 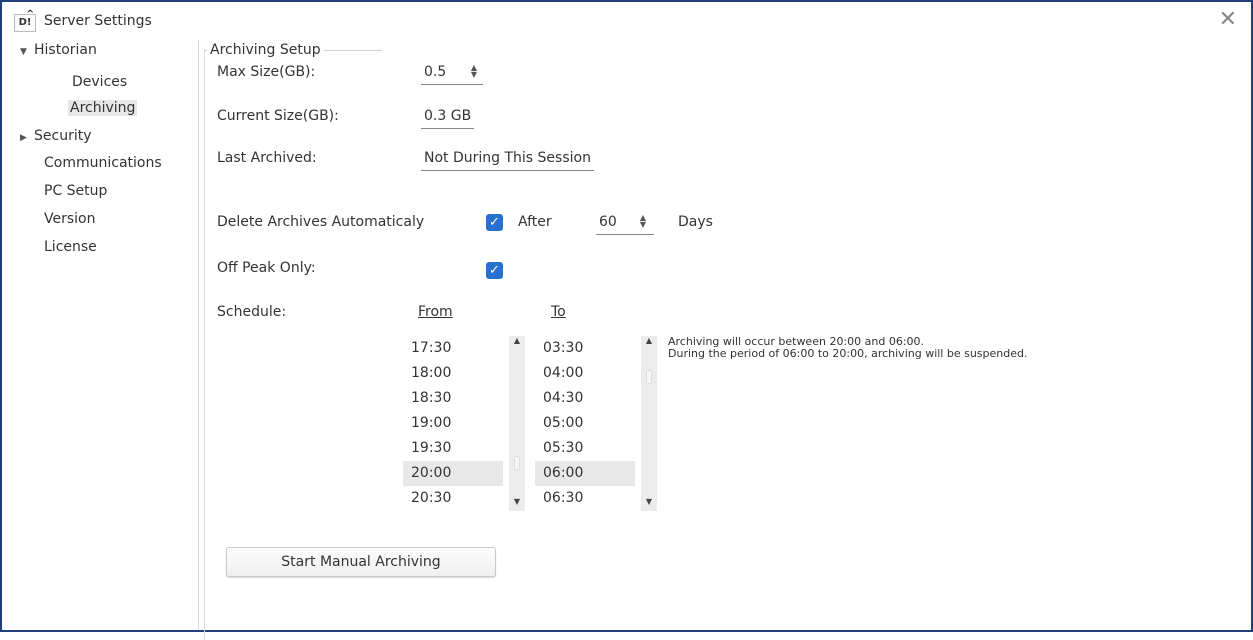 I want to click on days-label: Days, so click(x=695, y=222).